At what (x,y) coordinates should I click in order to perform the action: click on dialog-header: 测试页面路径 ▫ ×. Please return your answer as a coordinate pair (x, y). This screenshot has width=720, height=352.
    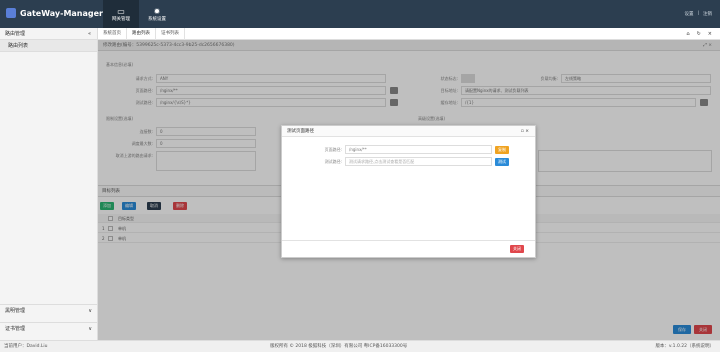
    Looking at the image, I should click on (408, 131).